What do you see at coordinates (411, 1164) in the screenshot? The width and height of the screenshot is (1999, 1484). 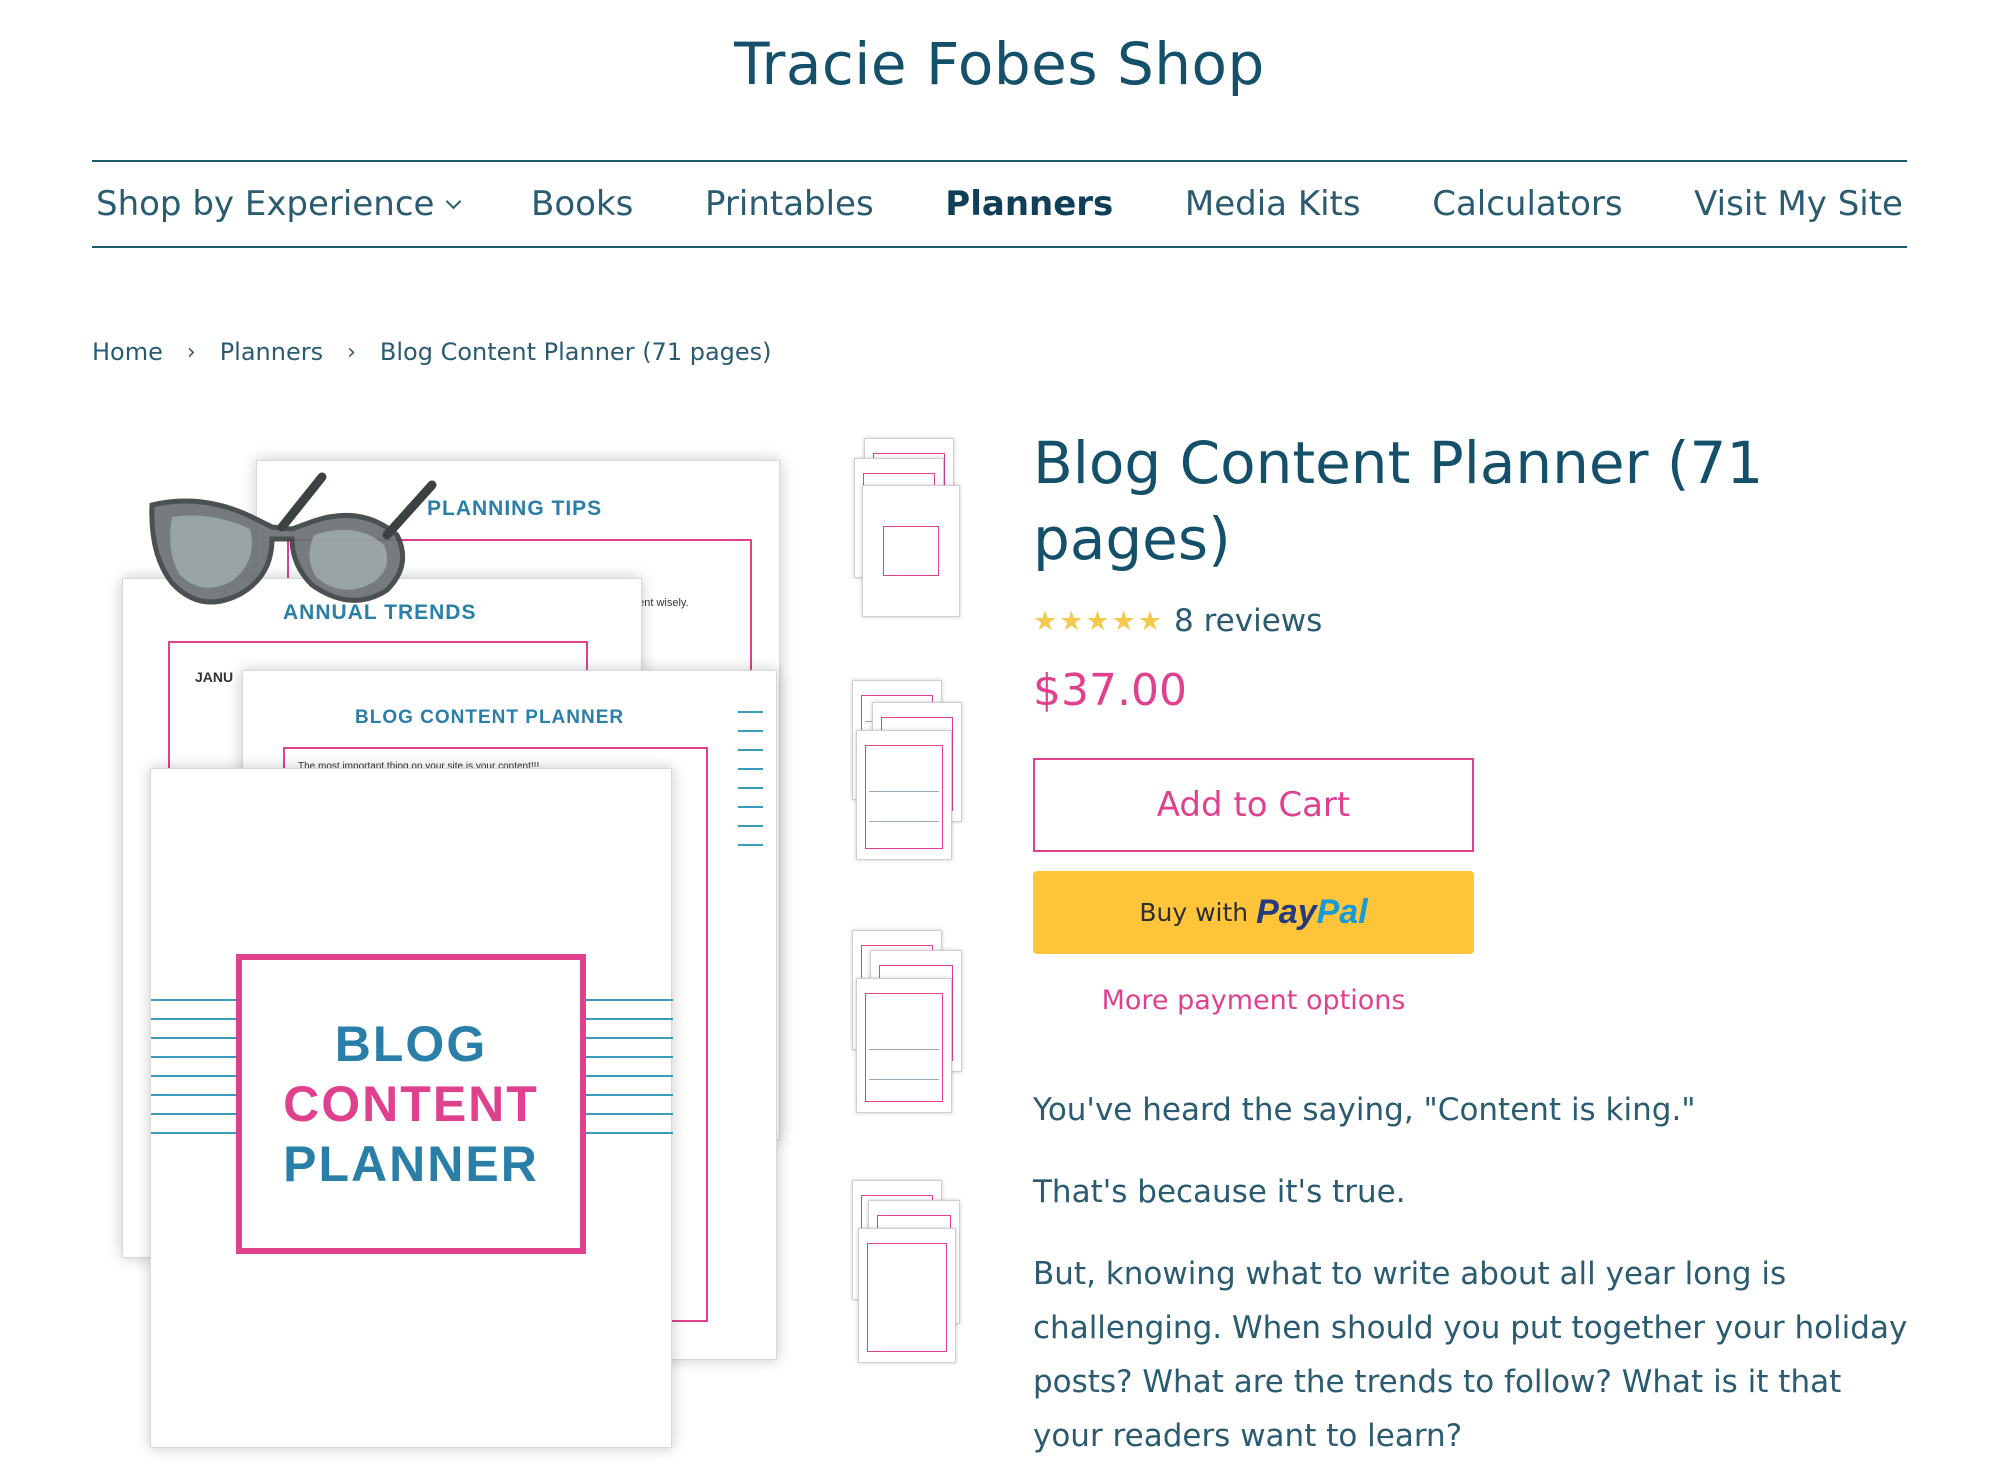 I see `cover-line-planner: PLANNER` at bounding box center [411, 1164].